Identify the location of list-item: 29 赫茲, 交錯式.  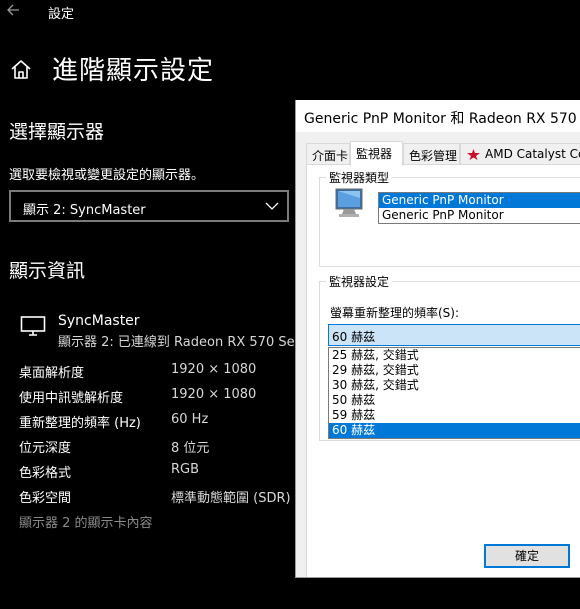
(454, 370).